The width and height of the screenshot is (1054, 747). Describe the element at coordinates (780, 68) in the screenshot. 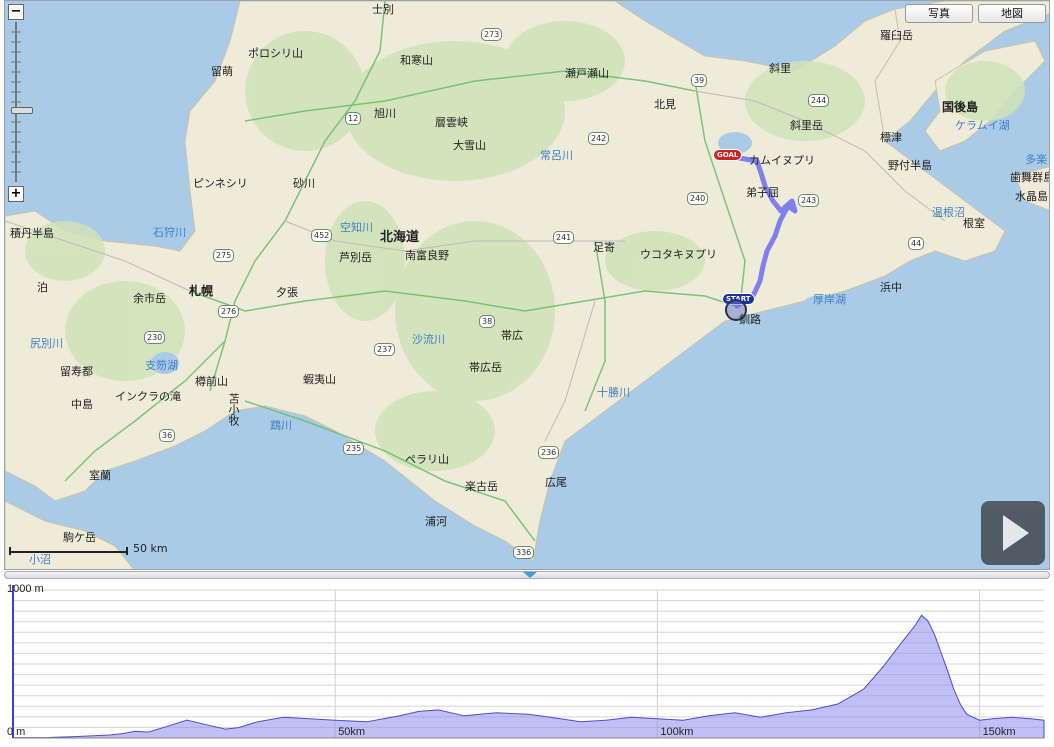

I see `map-label: 斜里` at that location.